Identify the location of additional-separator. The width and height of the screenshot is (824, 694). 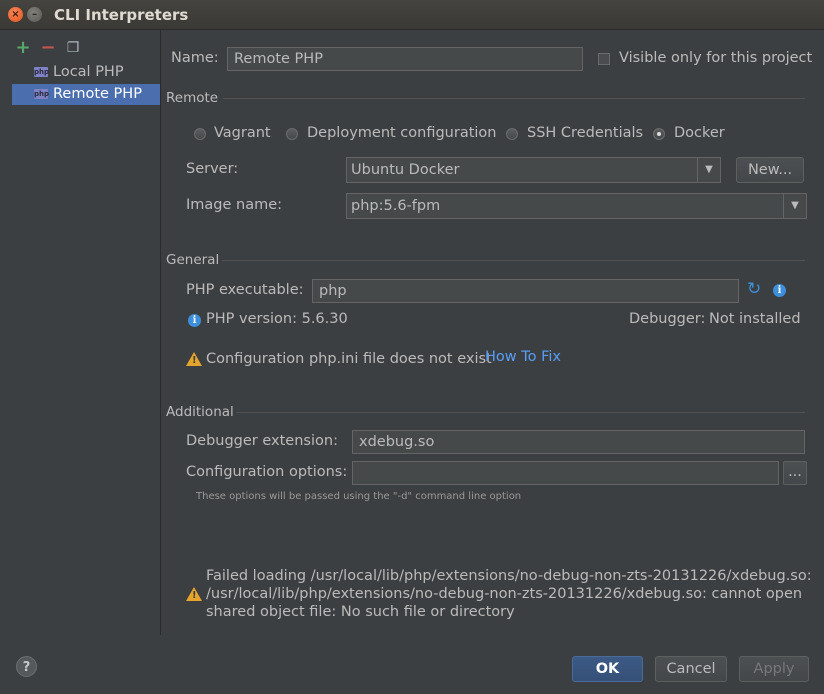
(520, 412).